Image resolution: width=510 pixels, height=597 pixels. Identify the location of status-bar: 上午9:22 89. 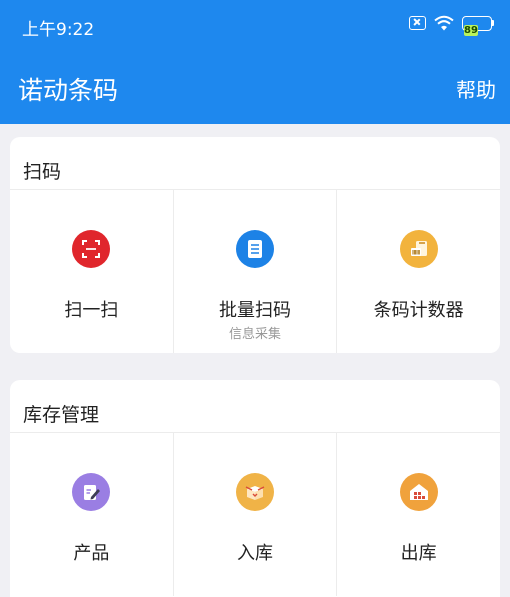
(255, 26).